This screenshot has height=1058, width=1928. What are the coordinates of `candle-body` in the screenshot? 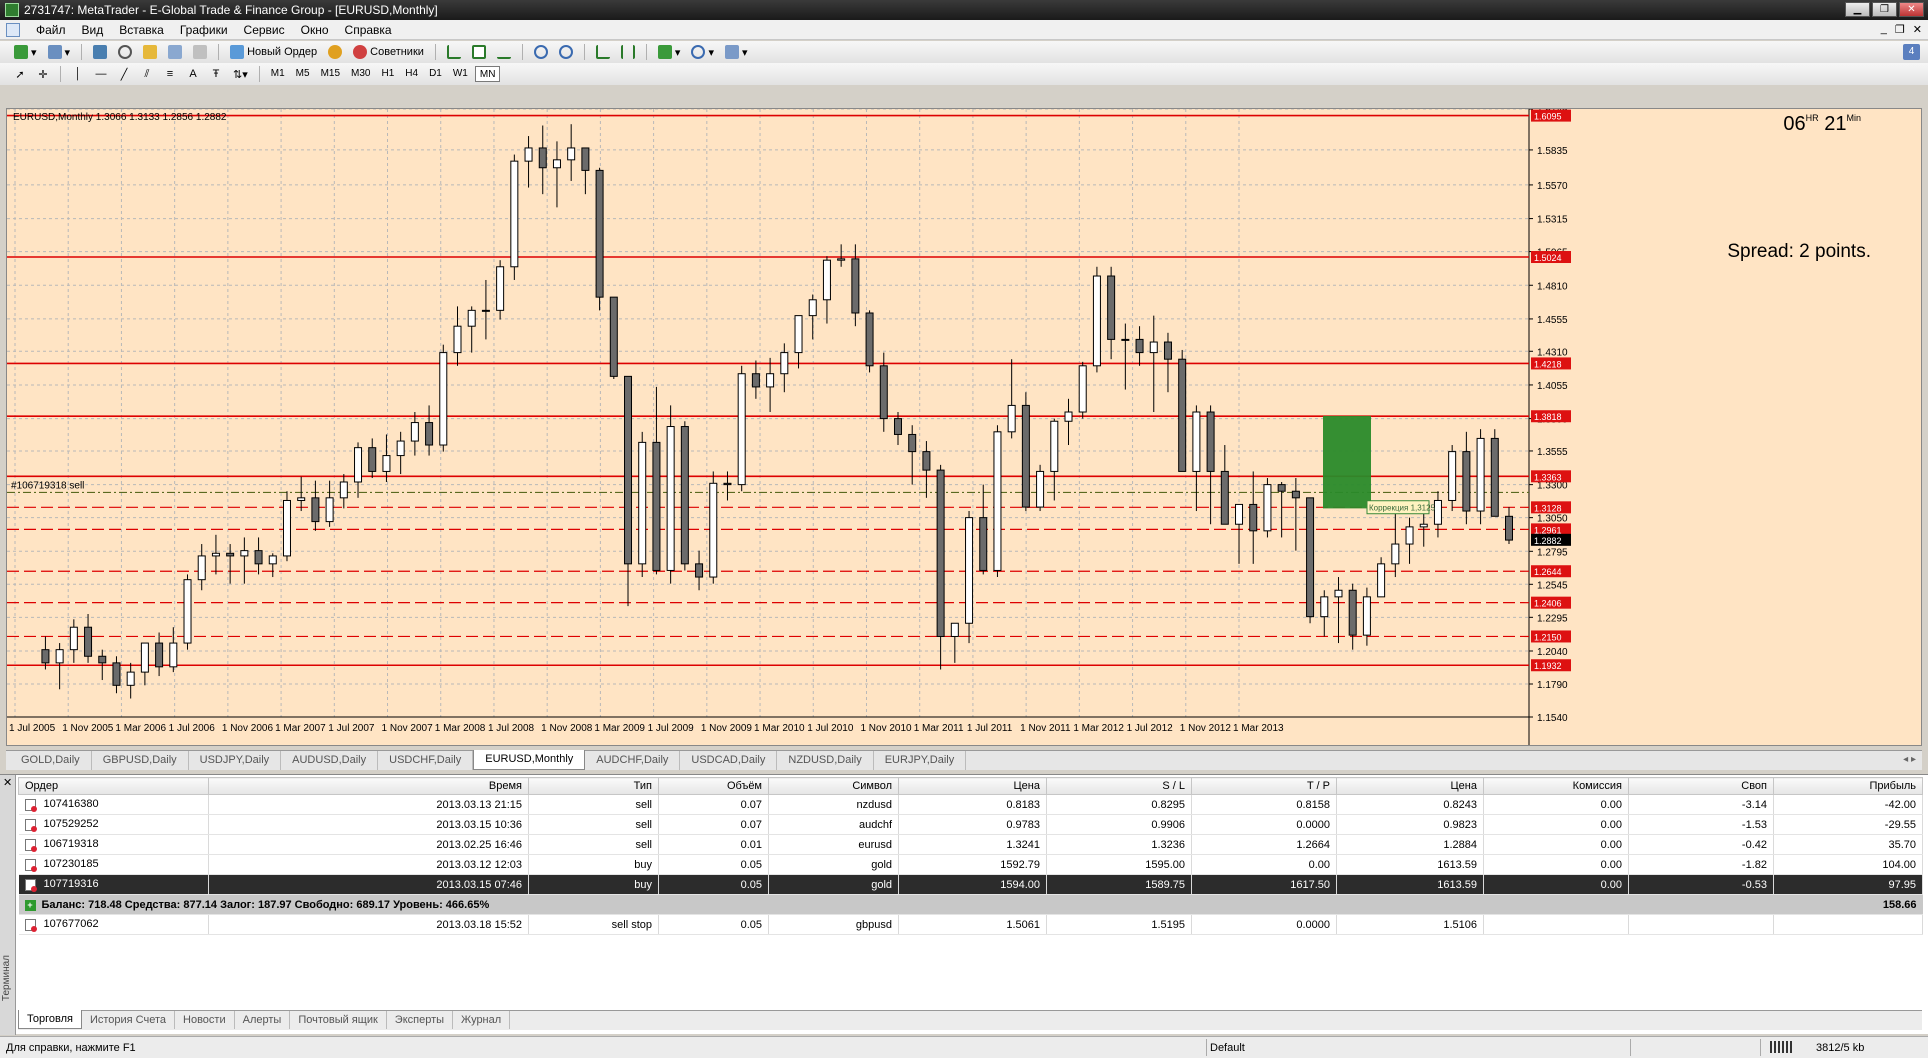 It's located at (1139, 346).